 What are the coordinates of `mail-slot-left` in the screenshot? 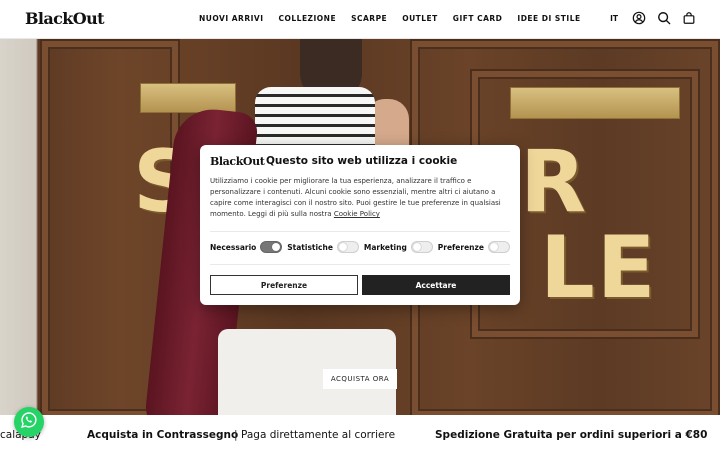 It's located at (188, 98).